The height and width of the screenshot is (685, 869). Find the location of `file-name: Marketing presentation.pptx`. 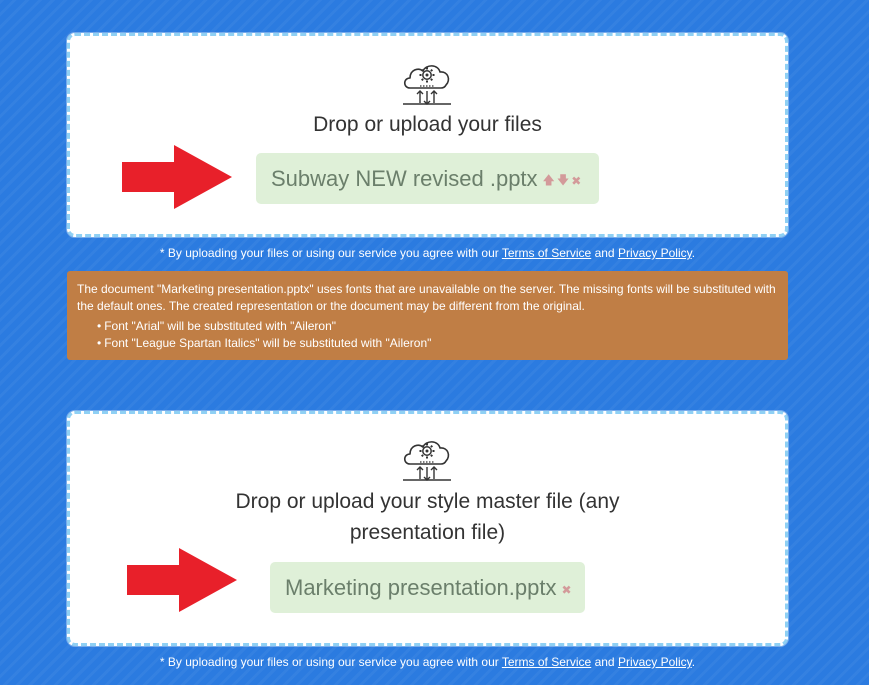

file-name: Marketing presentation.pptx is located at coordinates (421, 587).